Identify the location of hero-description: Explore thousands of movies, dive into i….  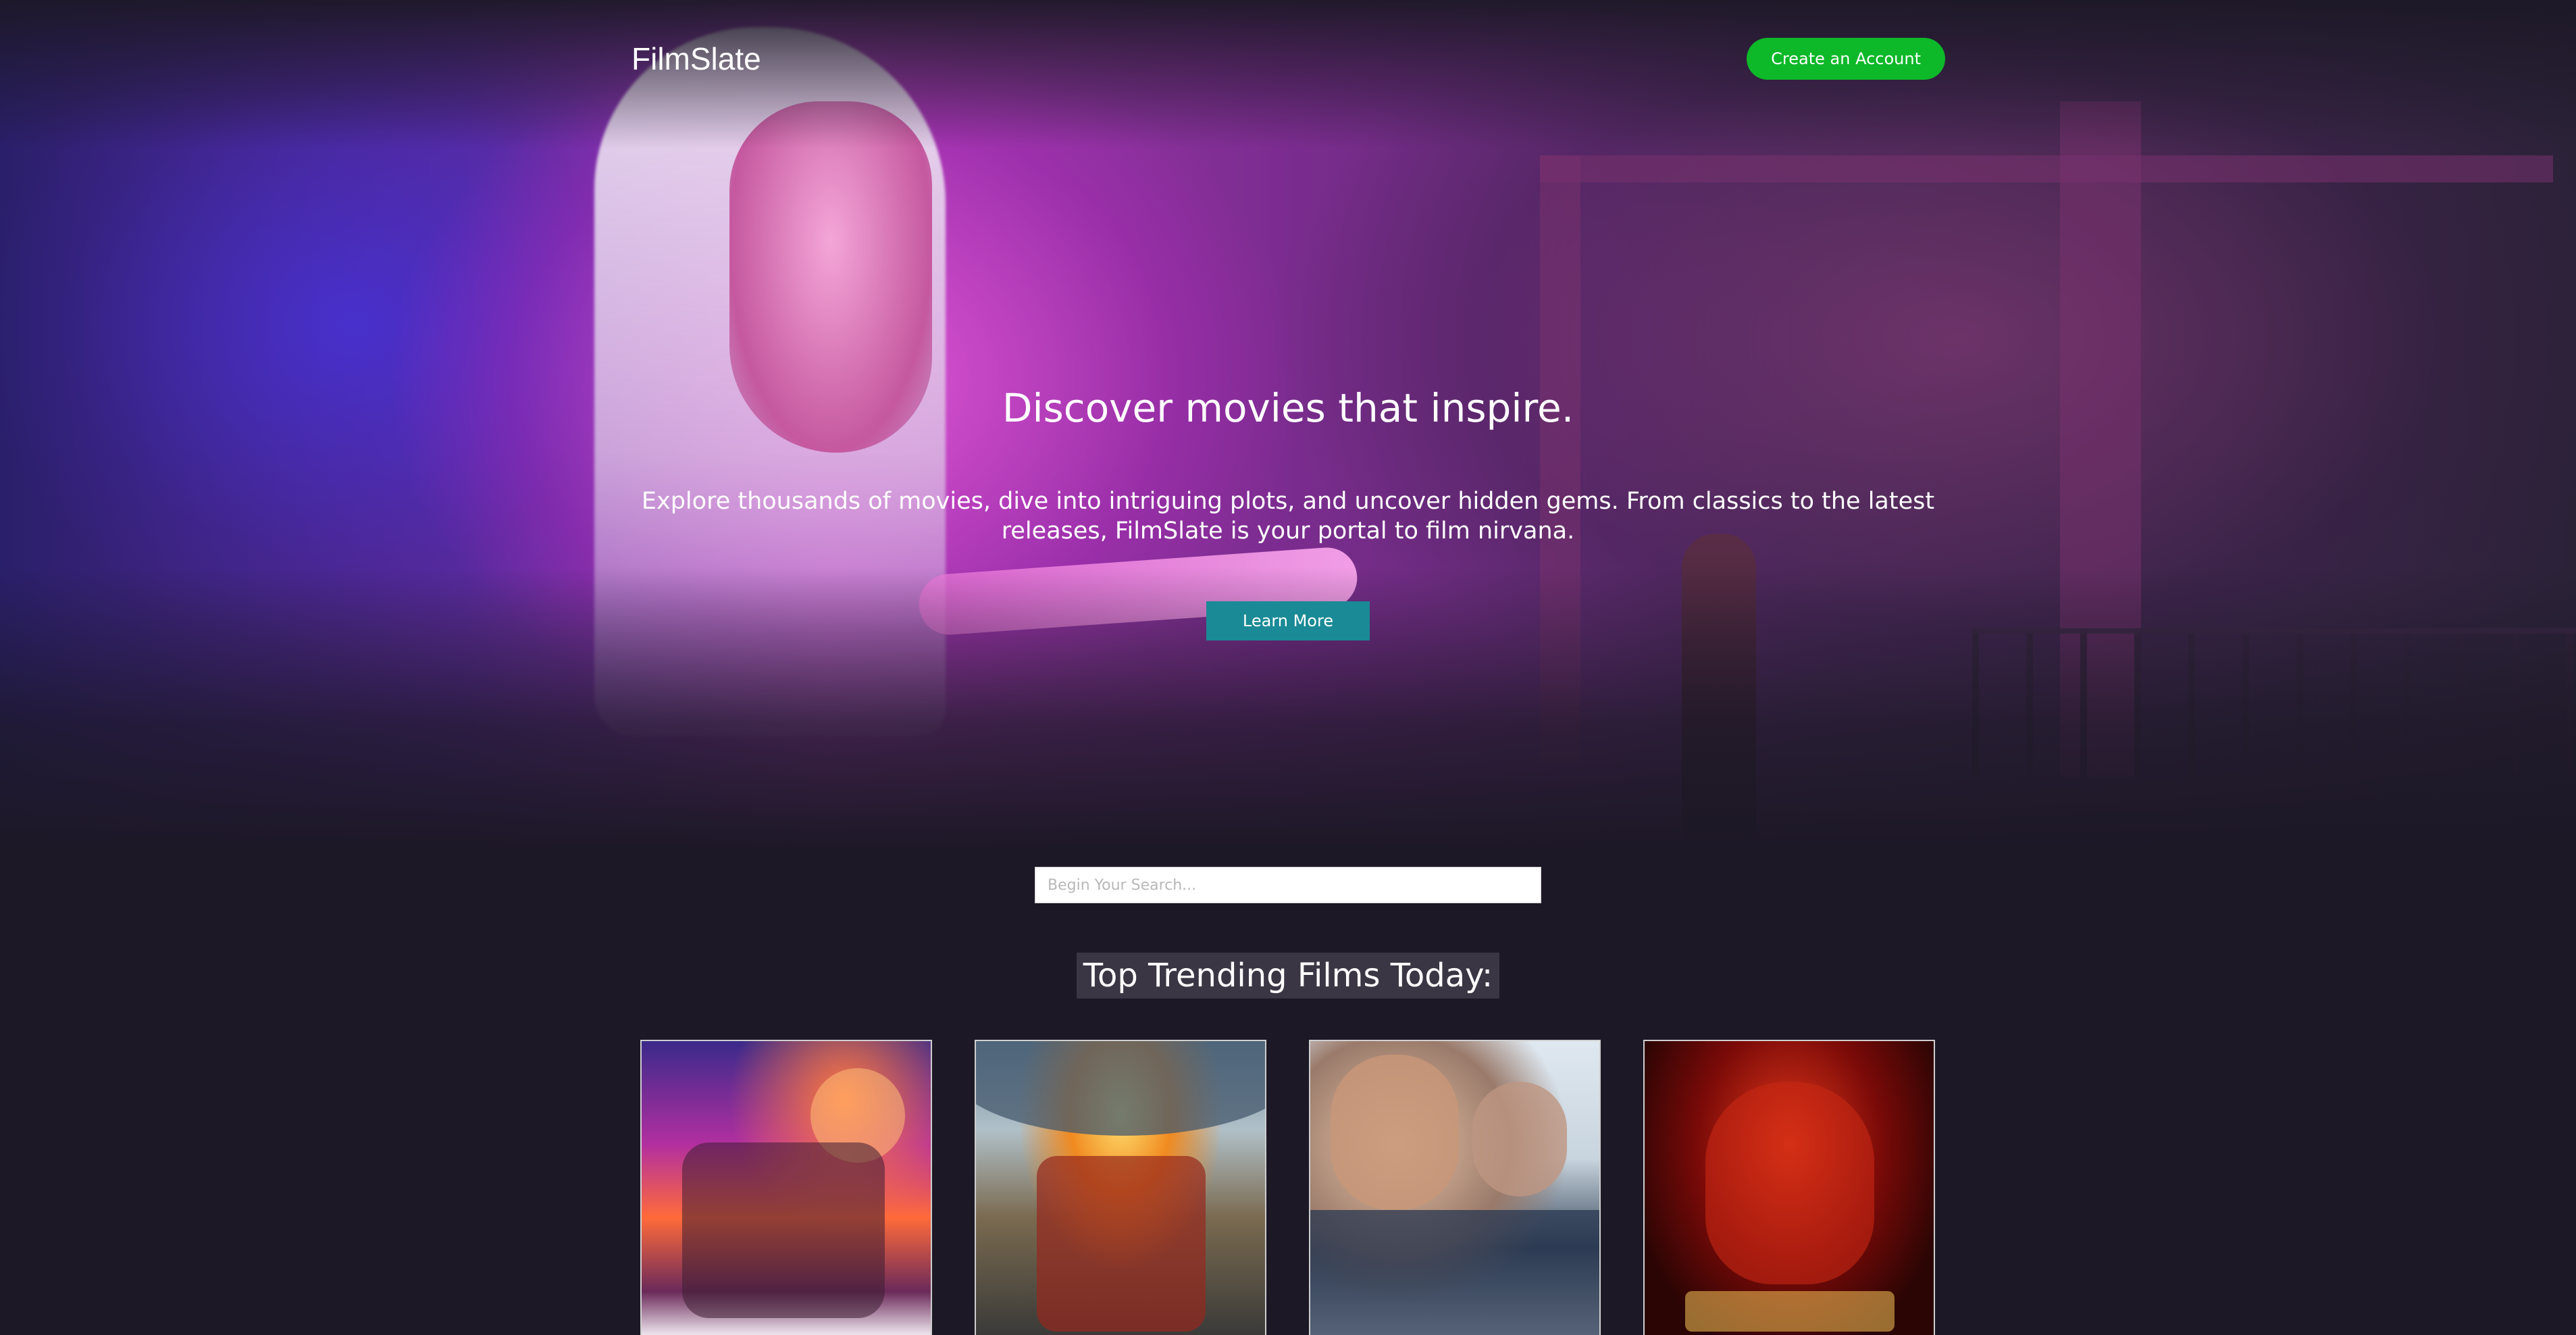
(1288, 516).